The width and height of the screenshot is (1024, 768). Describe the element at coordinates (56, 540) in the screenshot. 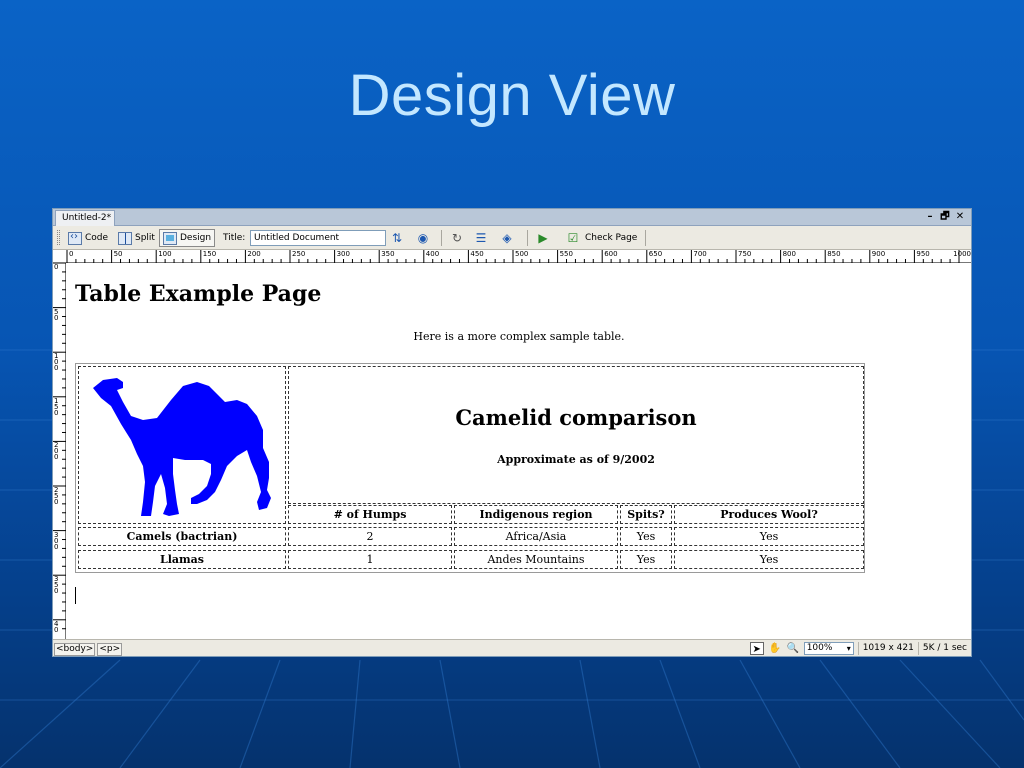

I see `ruler-label: 3 0 0` at that location.